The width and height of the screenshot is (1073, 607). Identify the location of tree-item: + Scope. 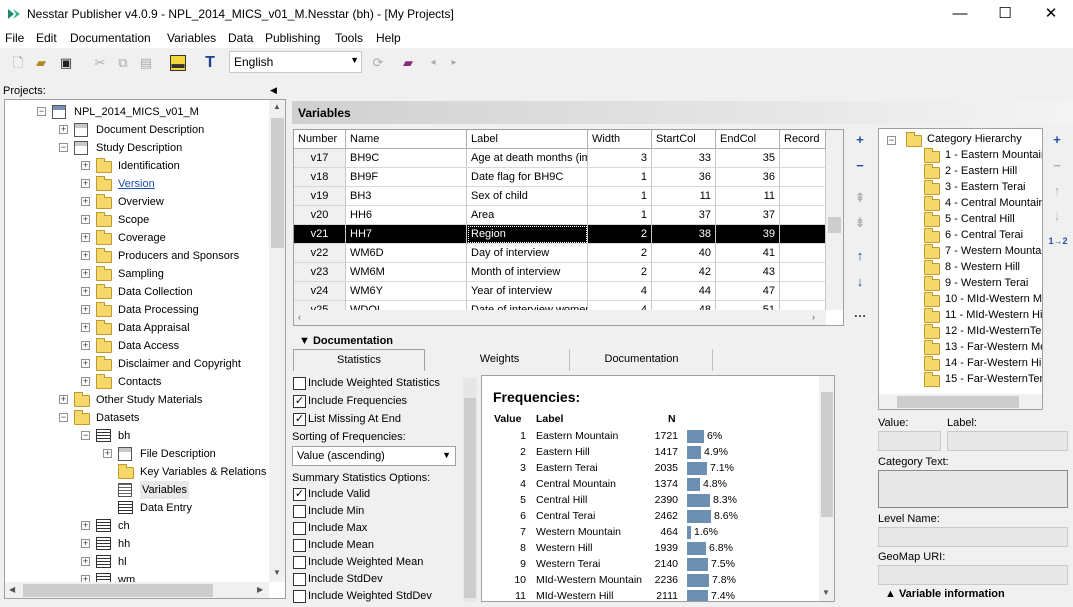
(137, 220).